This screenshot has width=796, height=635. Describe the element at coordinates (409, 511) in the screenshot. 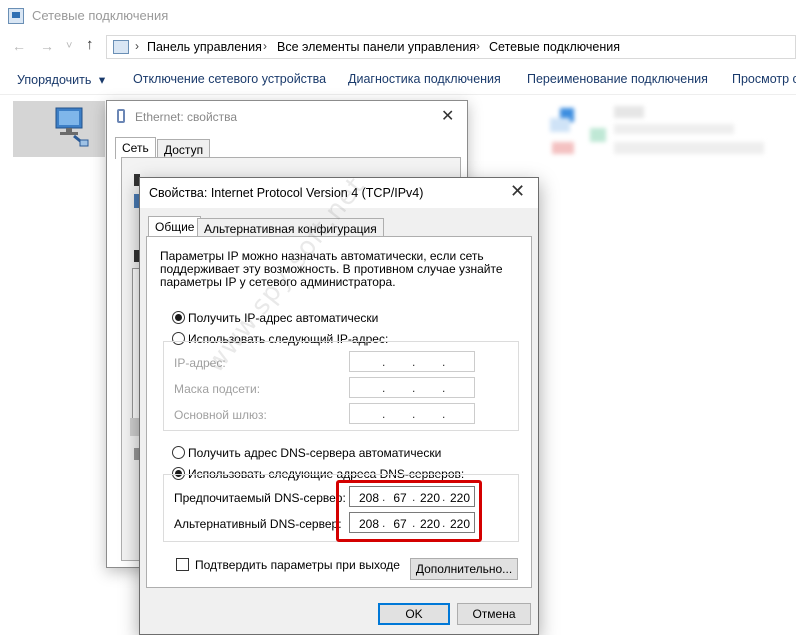

I see `dns-highlight-frame` at that location.